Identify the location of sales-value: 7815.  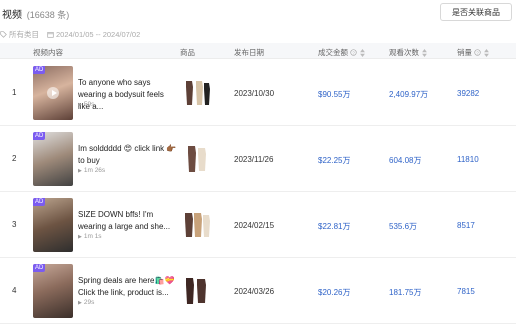
(466, 291).